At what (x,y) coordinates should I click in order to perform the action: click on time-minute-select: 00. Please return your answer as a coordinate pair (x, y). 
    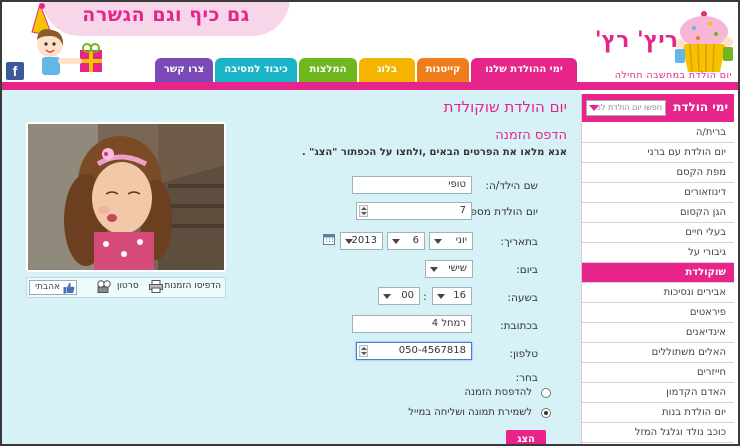
    Looking at the image, I should click on (399, 296).